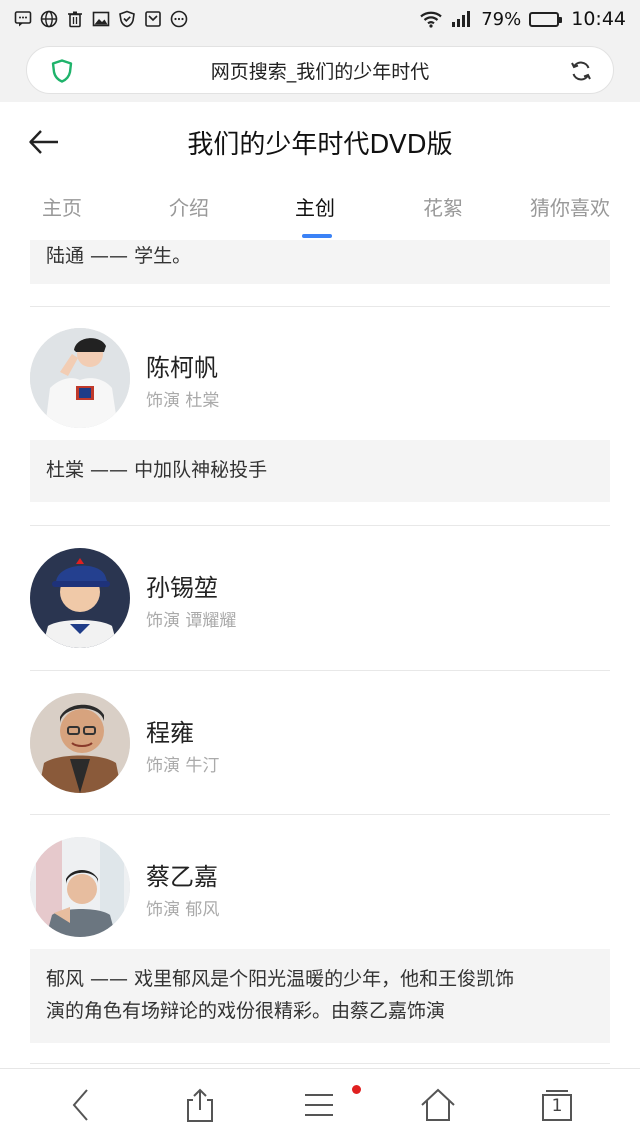  What do you see at coordinates (157, 470) in the screenshot?
I see `role-text: 杜棠 —— 中加队神秘投手` at bounding box center [157, 470].